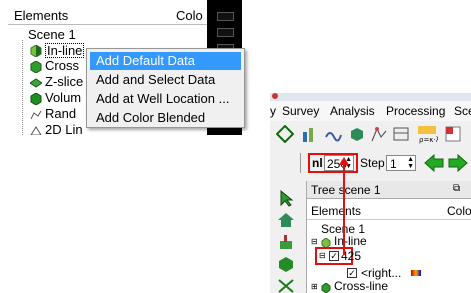  What do you see at coordinates (314, 242) in the screenshot?
I see `collapse-inline-icon: ⊟` at bounding box center [314, 242].